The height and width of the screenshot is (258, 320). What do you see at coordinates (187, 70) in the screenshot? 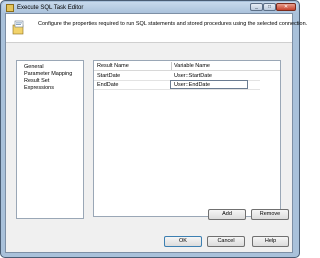
I see `header-divider` at bounding box center [187, 70].